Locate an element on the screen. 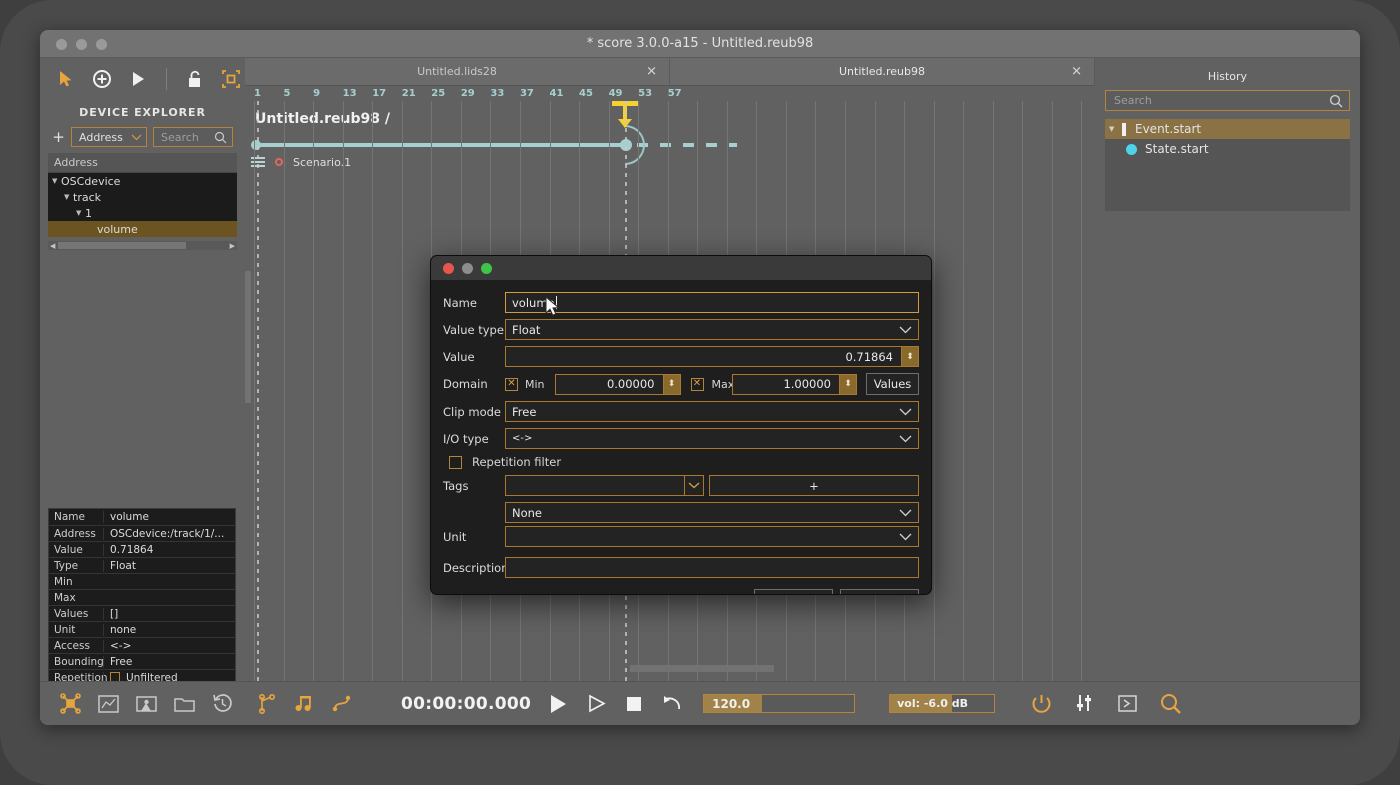  ruler-tick-label: 45 is located at coordinates (586, 93).